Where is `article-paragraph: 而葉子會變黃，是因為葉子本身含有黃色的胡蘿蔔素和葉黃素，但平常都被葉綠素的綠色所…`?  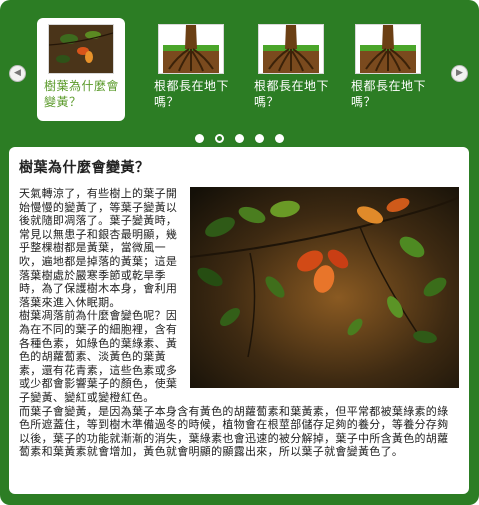 article-paragraph: 而葉子會變黃，是因為葉子本身含有黃色的胡蘿蔔素和葉黃素，但平常都被葉綠素的綠色所… is located at coordinates (234, 431).